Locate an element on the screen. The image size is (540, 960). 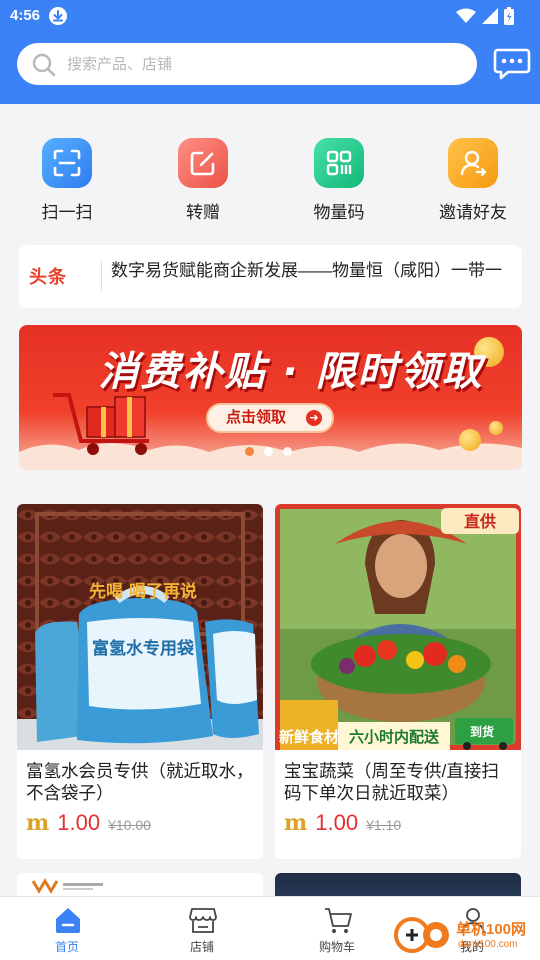
wifi-icon is located at coordinates (466, 15).